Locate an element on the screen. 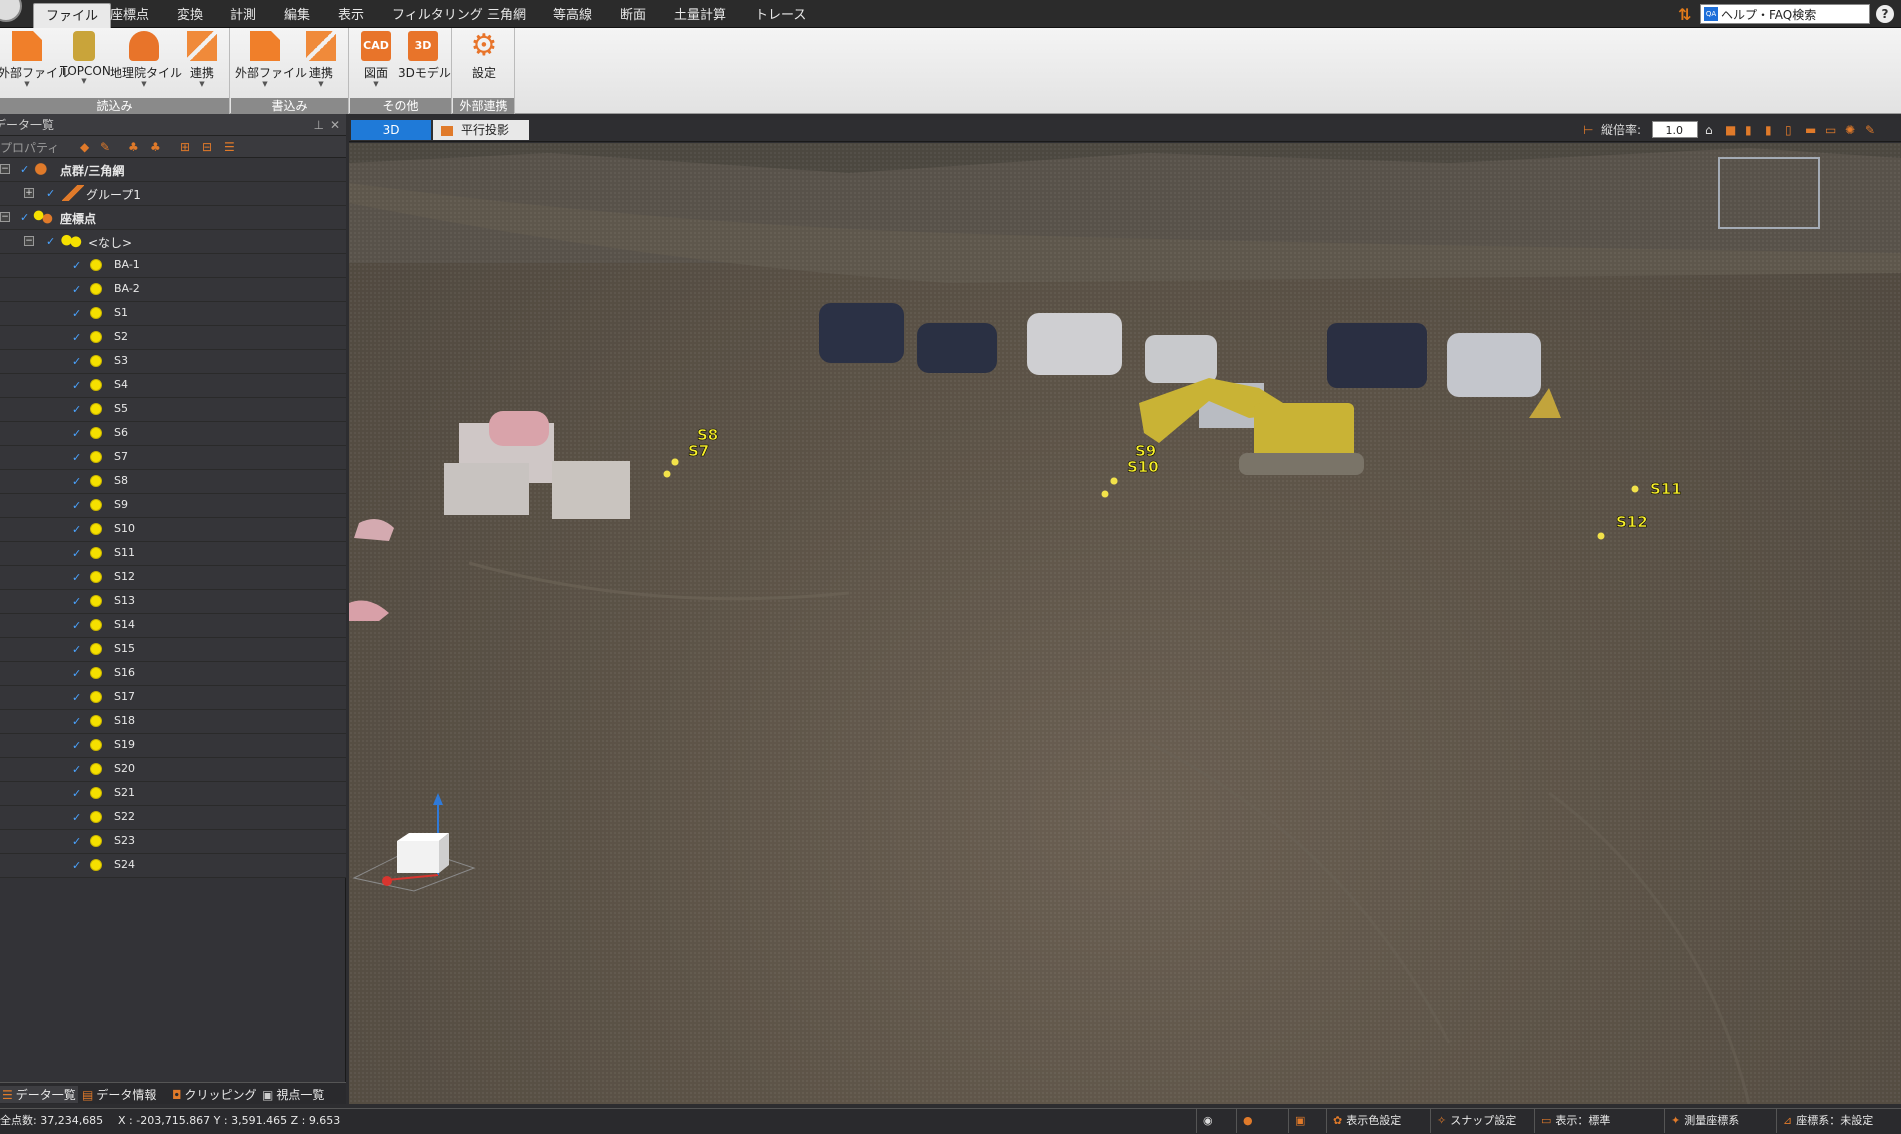 The height and width of the screenshot is (1134, 1901). tree-node-point: ✓ S21 is located at coordinates (173, 794).